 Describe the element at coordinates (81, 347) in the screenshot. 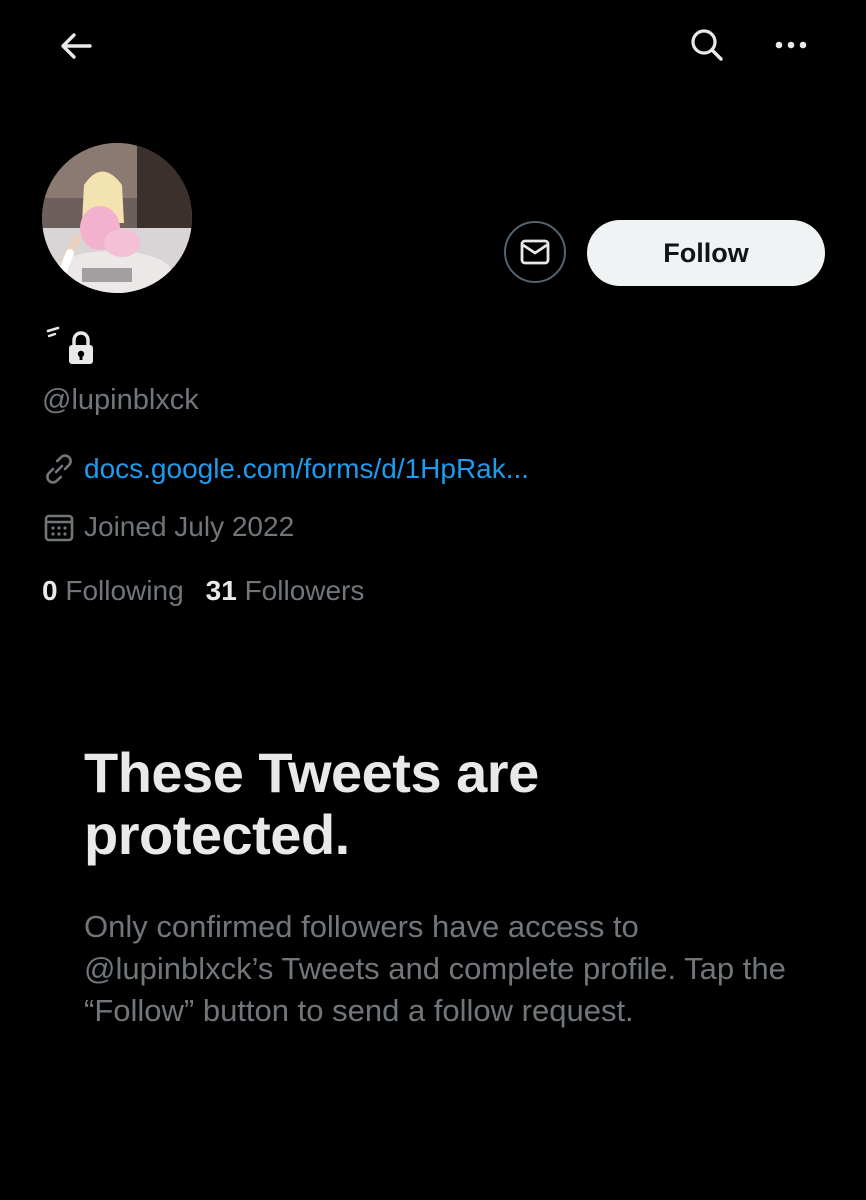

I see `lock-icon` at that location.